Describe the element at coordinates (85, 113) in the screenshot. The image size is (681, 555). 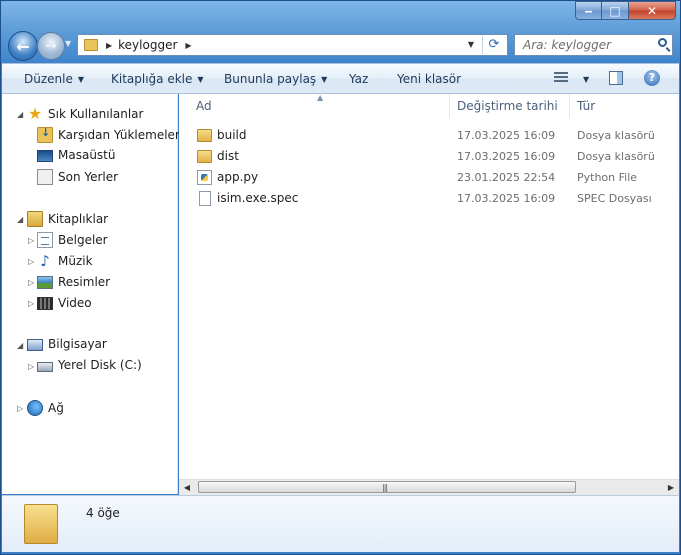
I see `nav-favorites: ★ Sık Kullanılanlar` at that location.